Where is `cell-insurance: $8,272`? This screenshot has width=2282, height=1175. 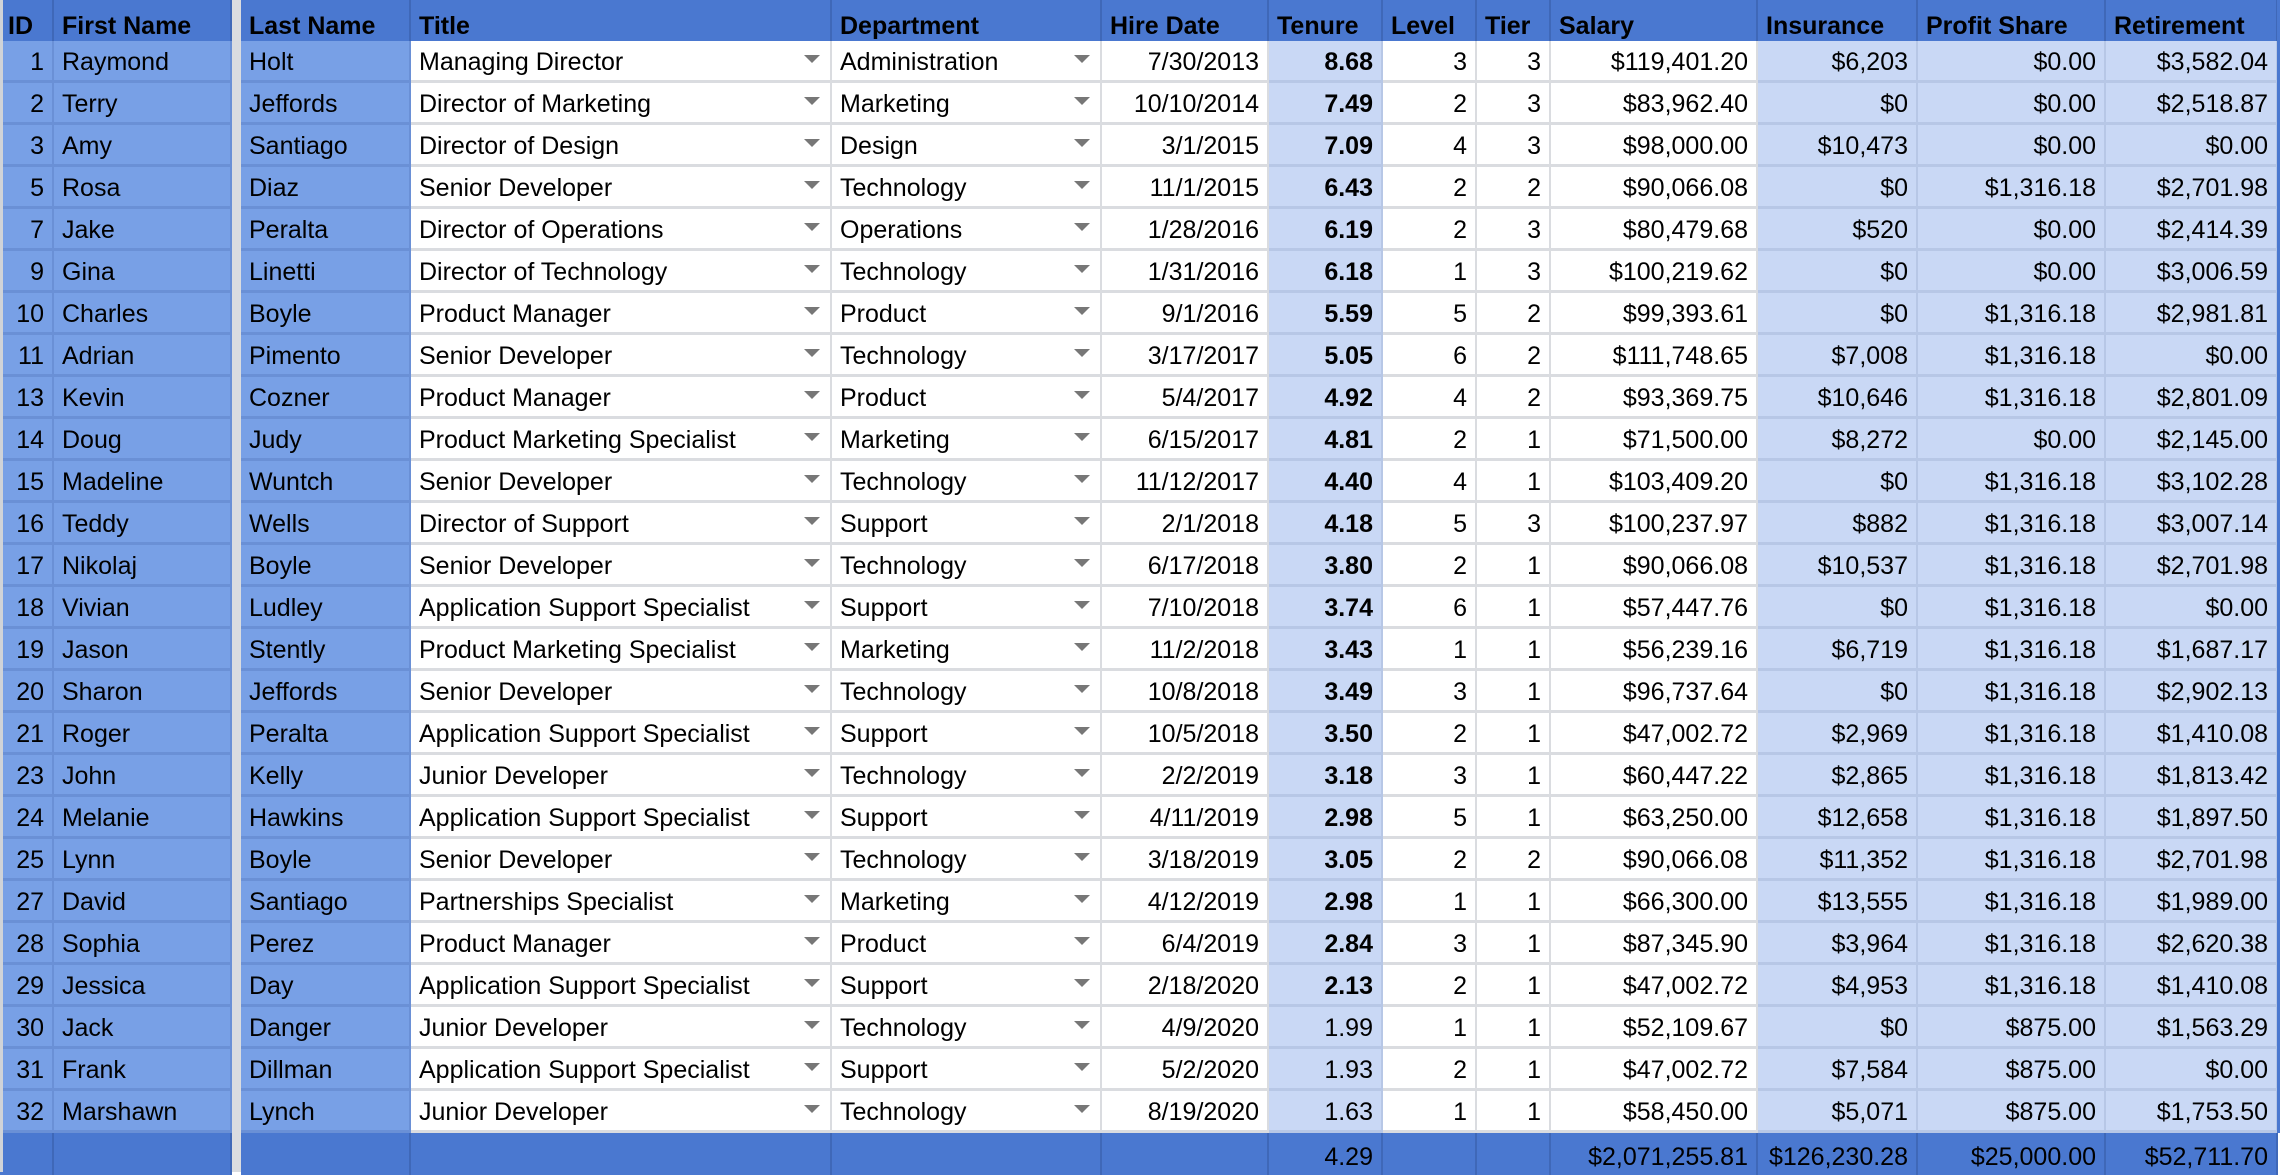 cell-insurance: $8,272 is located at coordinates (1838, 440).